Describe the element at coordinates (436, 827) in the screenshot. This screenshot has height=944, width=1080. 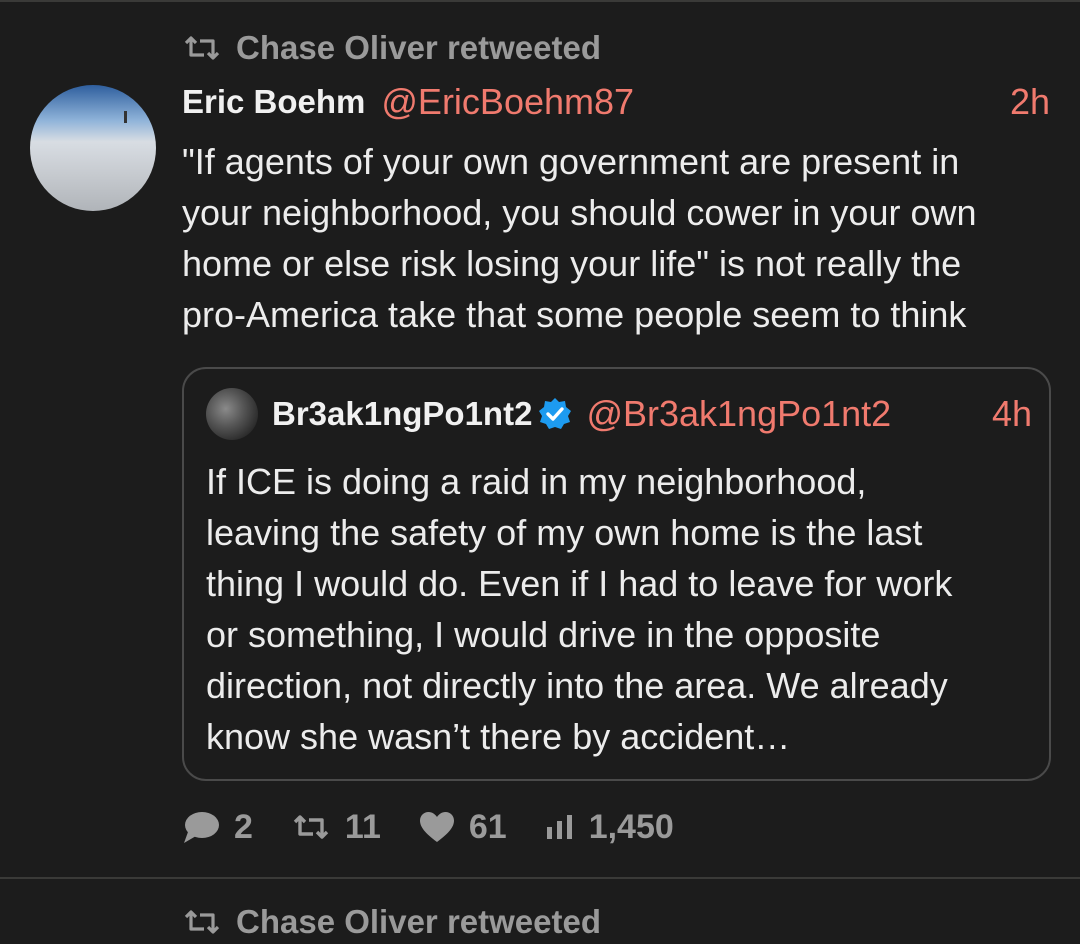
I see `heart-icon` at that location.